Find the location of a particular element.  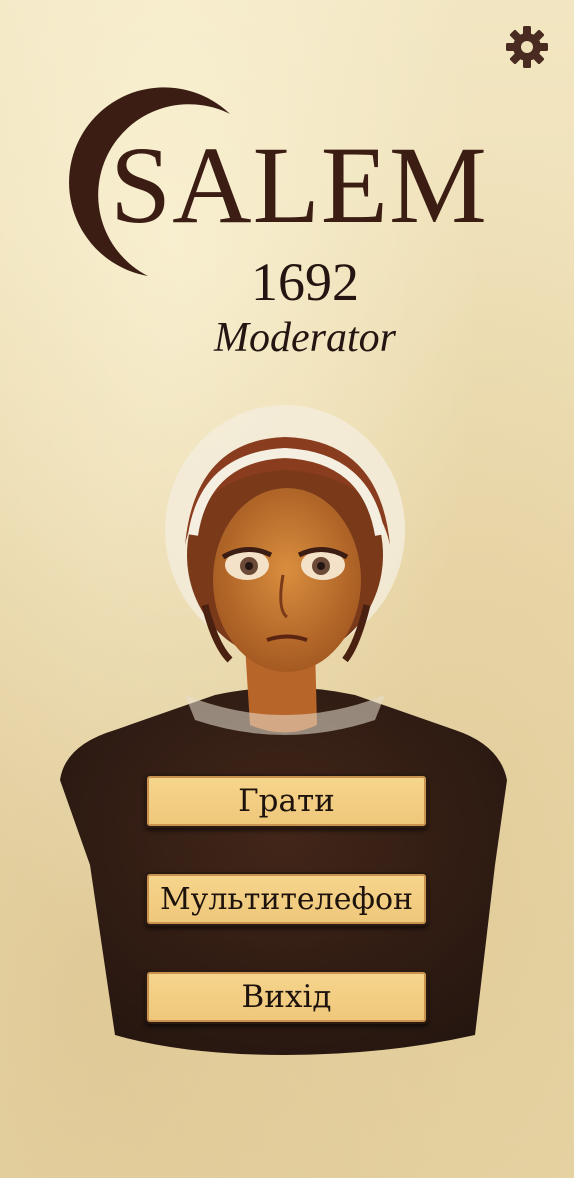

game-year: 1692 is located at coordinates (305, 282).